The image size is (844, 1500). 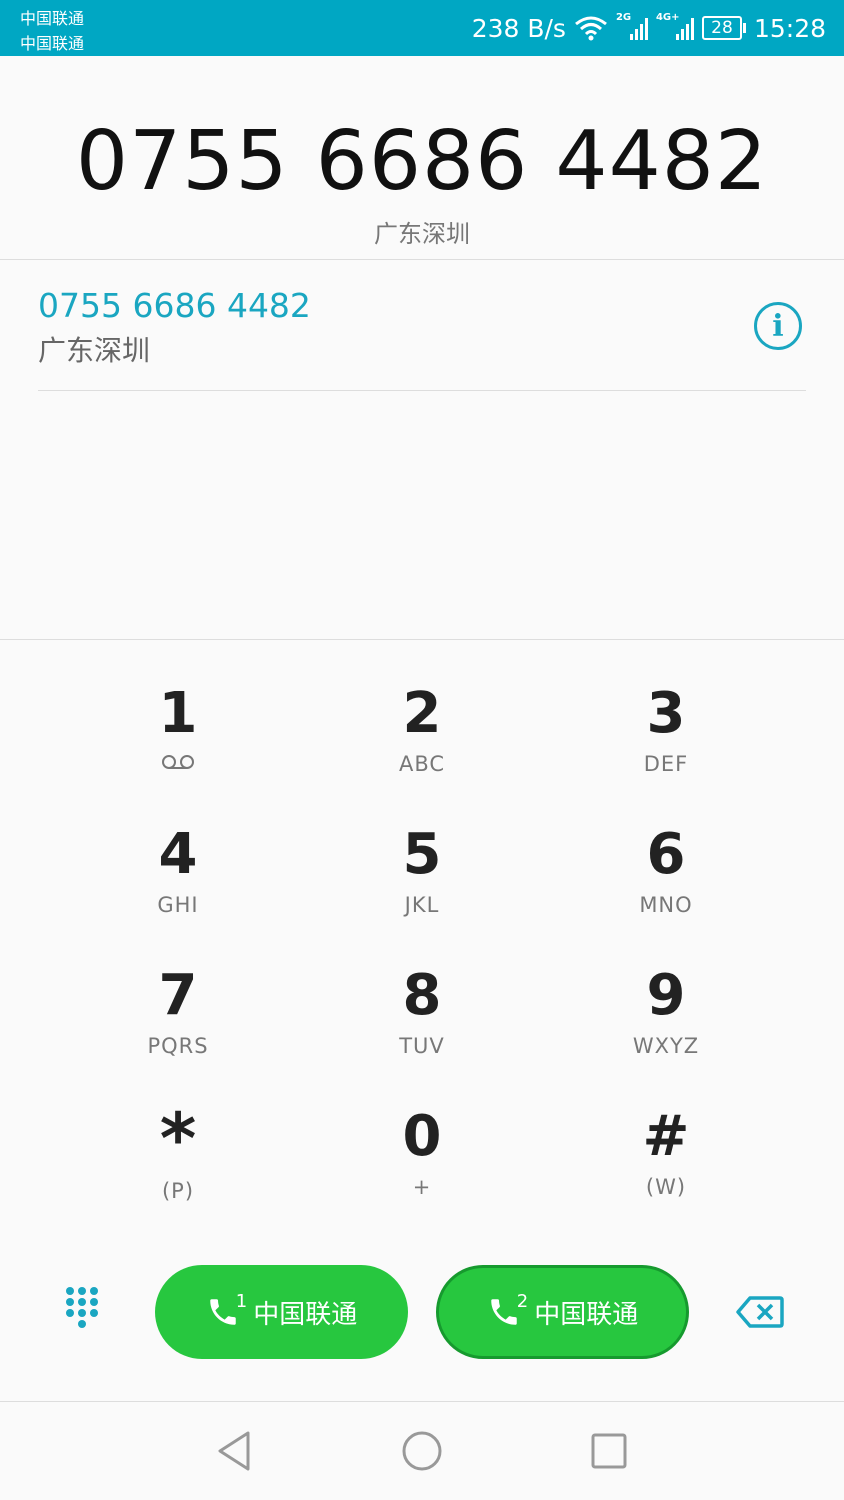 I want to click on key-letters: TUV, so click(x=422, y=1046).